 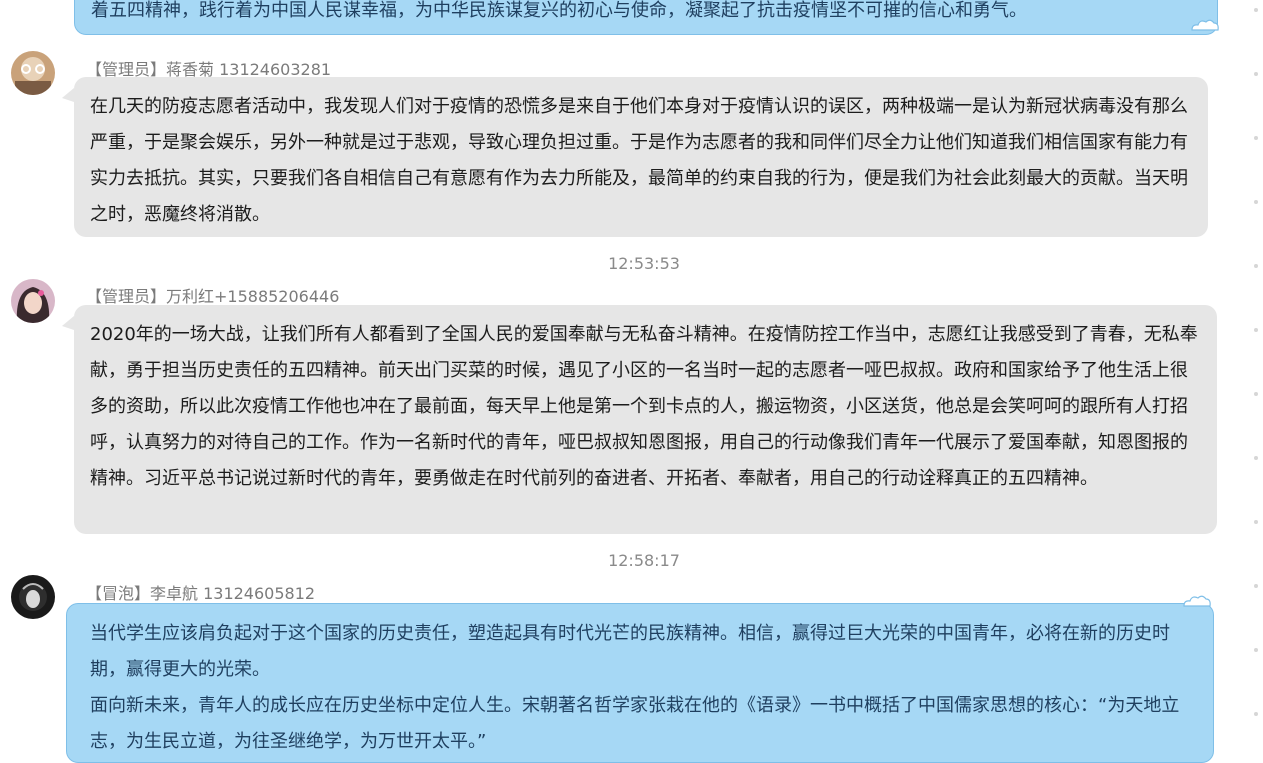 I want to click on scroll-track, so click(x=1256, y=372).